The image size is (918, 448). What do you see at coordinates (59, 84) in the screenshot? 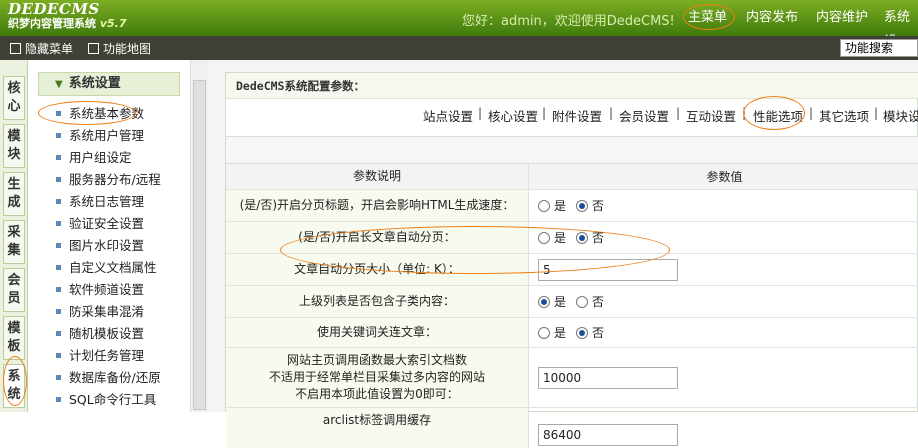
I see `collapse-arrow-icon: ▼` at bounding box center [59, 84].